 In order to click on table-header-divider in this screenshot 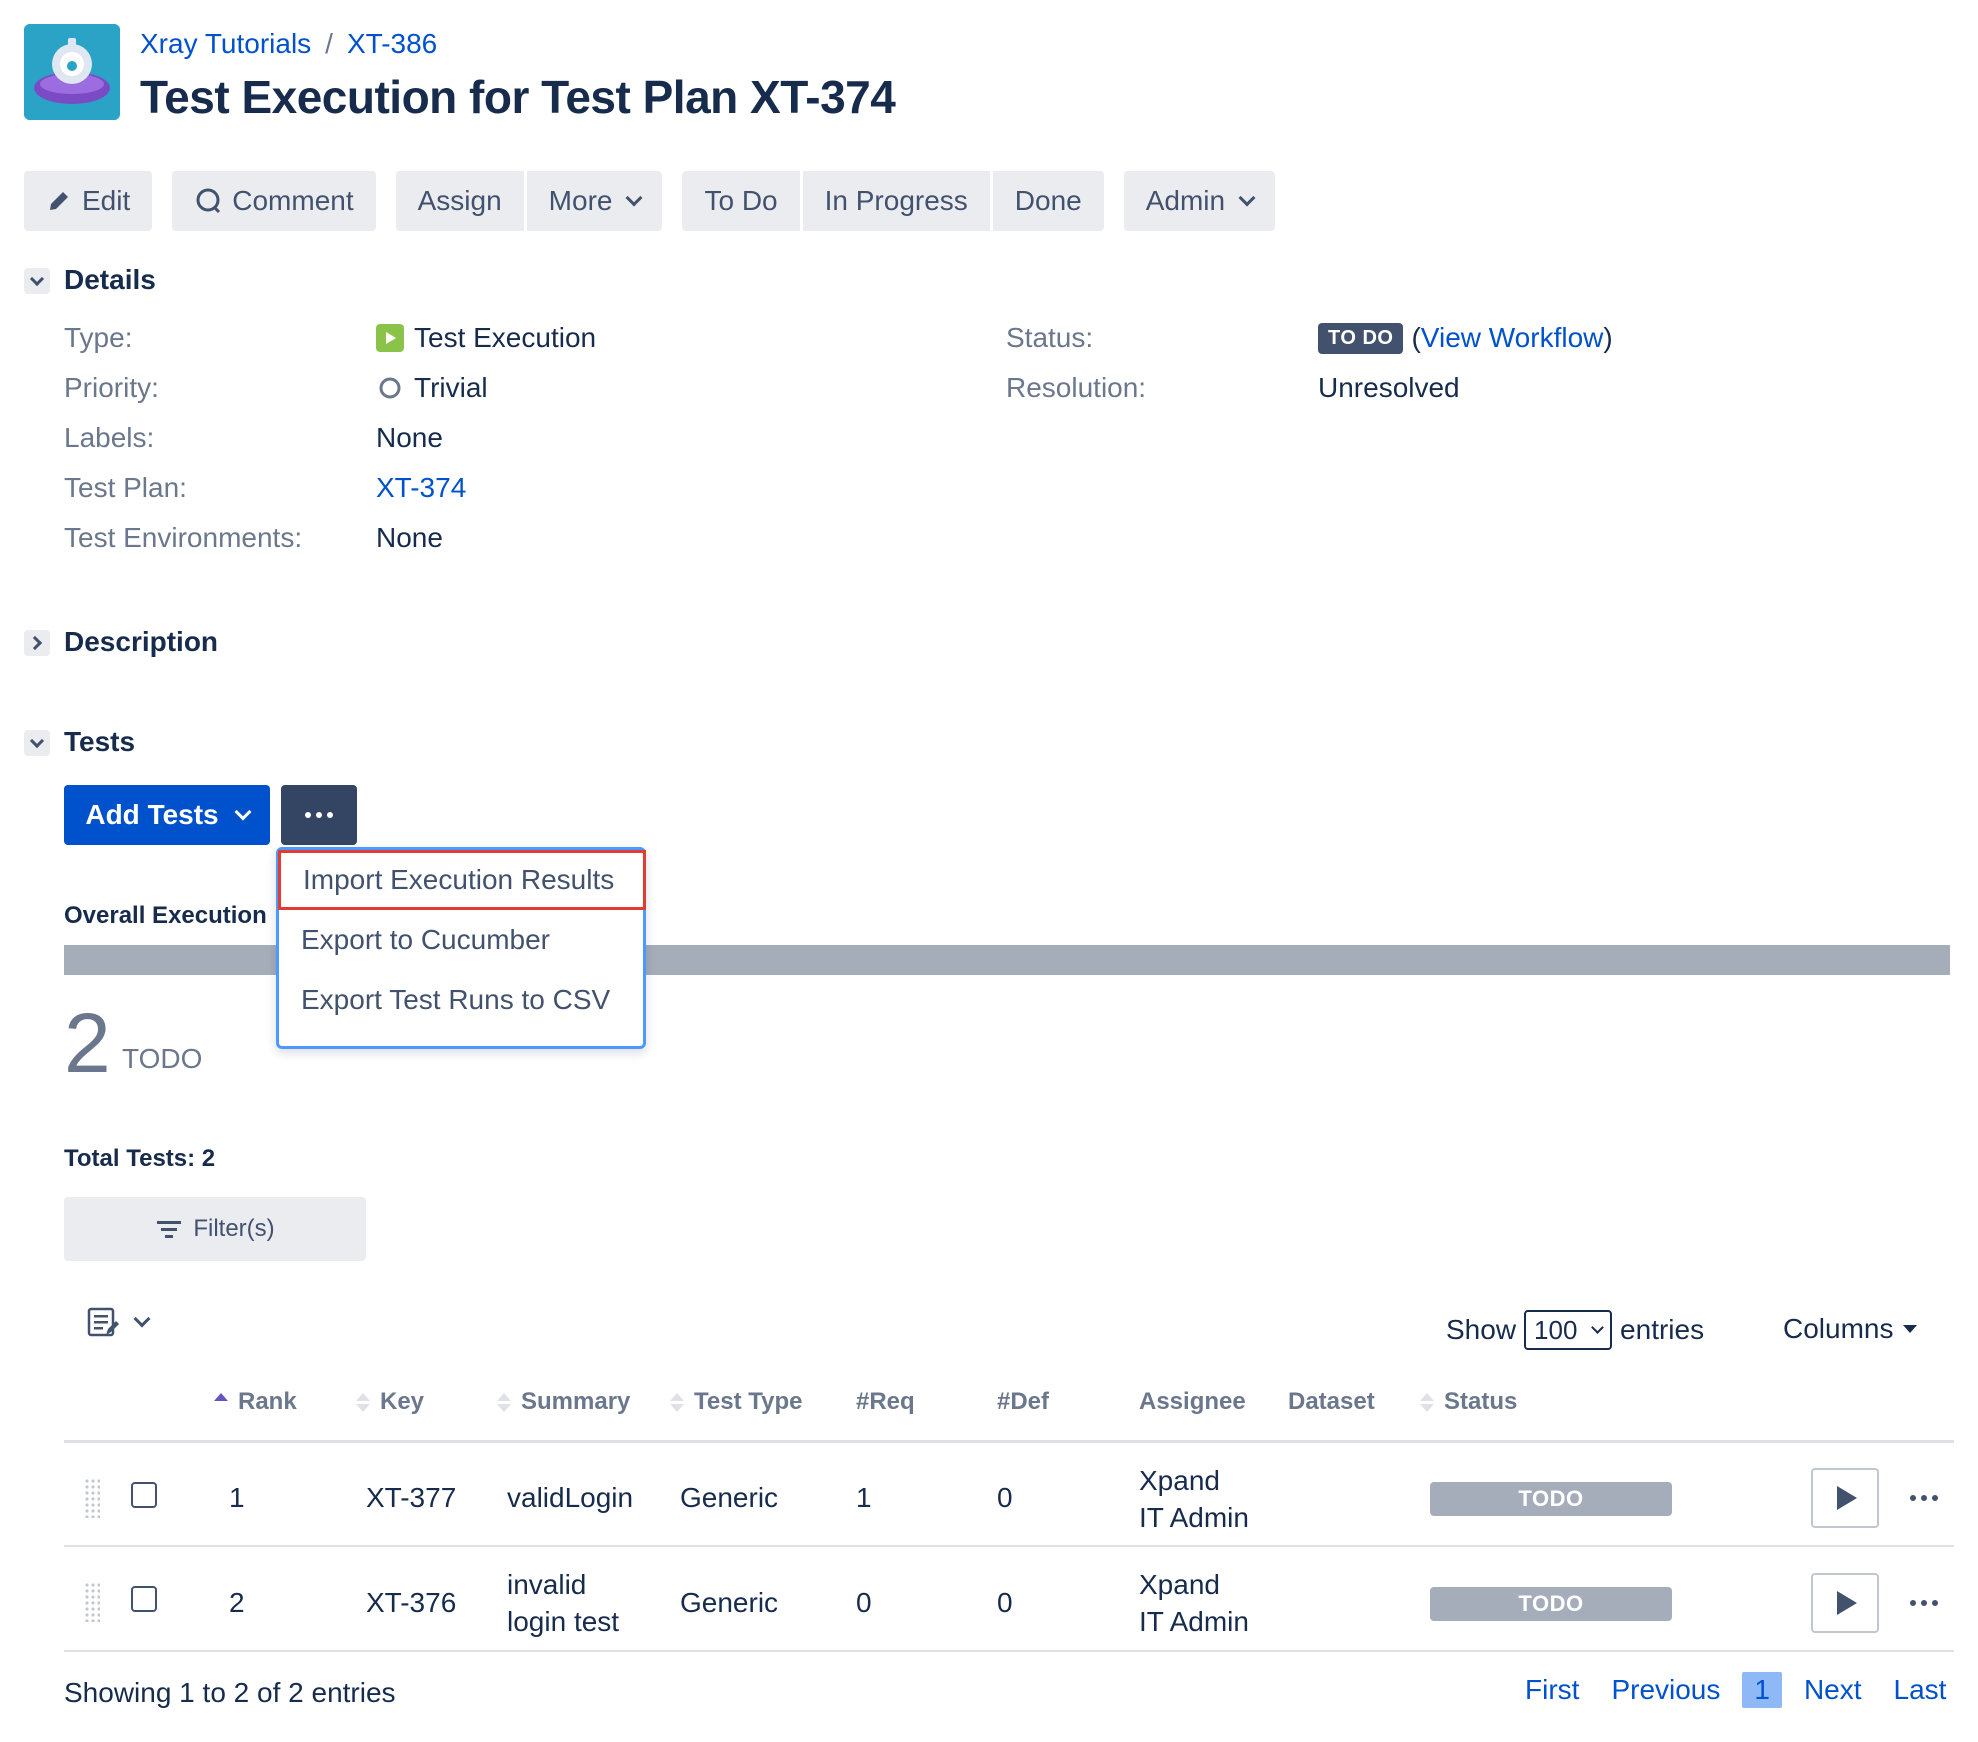, I will do `click(1009, 1441)`.